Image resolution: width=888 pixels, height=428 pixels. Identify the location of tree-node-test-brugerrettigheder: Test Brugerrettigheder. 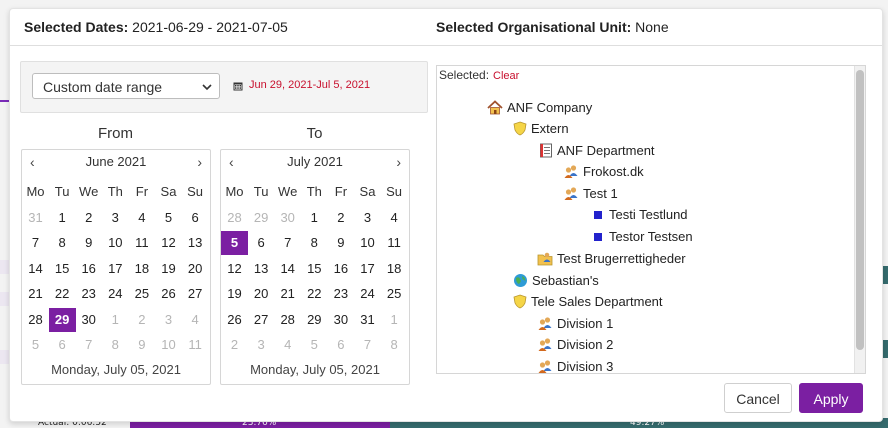
(611, 258).